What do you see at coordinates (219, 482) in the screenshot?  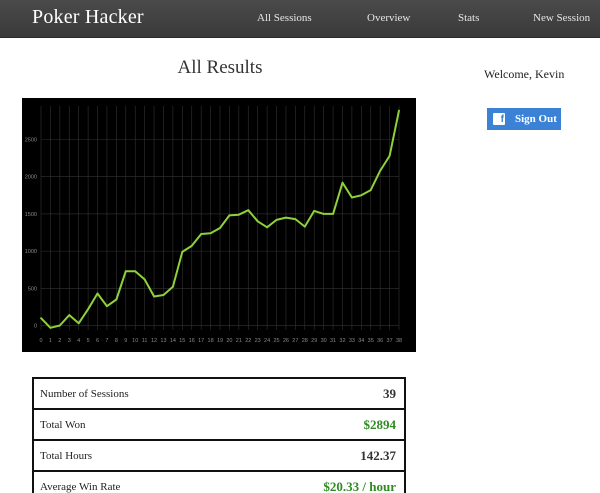 I see `stat-row-win-rate: Average Win Rate $20.33 / hour` at bounding box center [219, 482].